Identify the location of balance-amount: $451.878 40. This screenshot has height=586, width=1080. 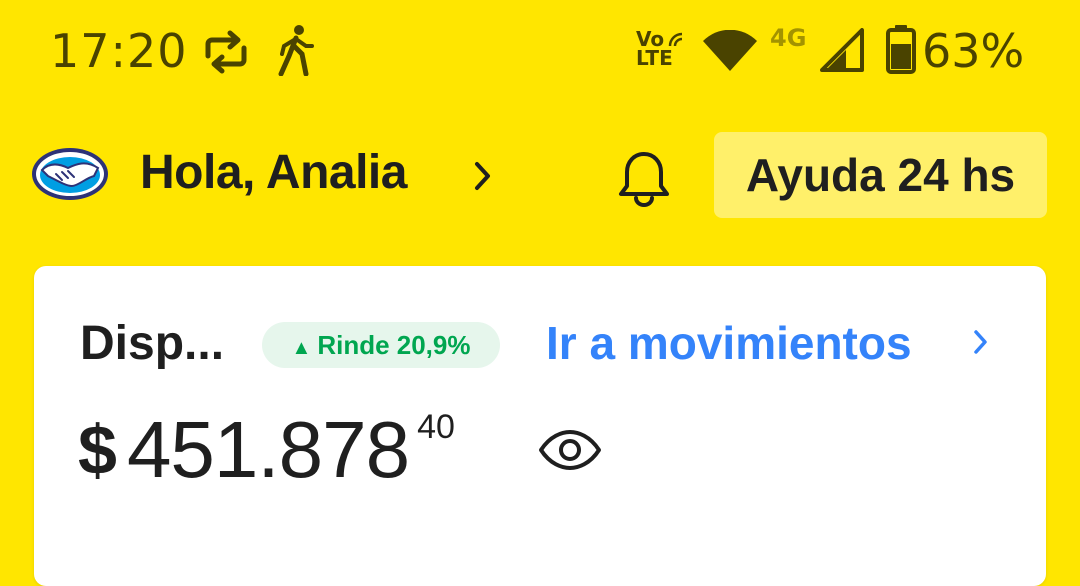
(266, 450).